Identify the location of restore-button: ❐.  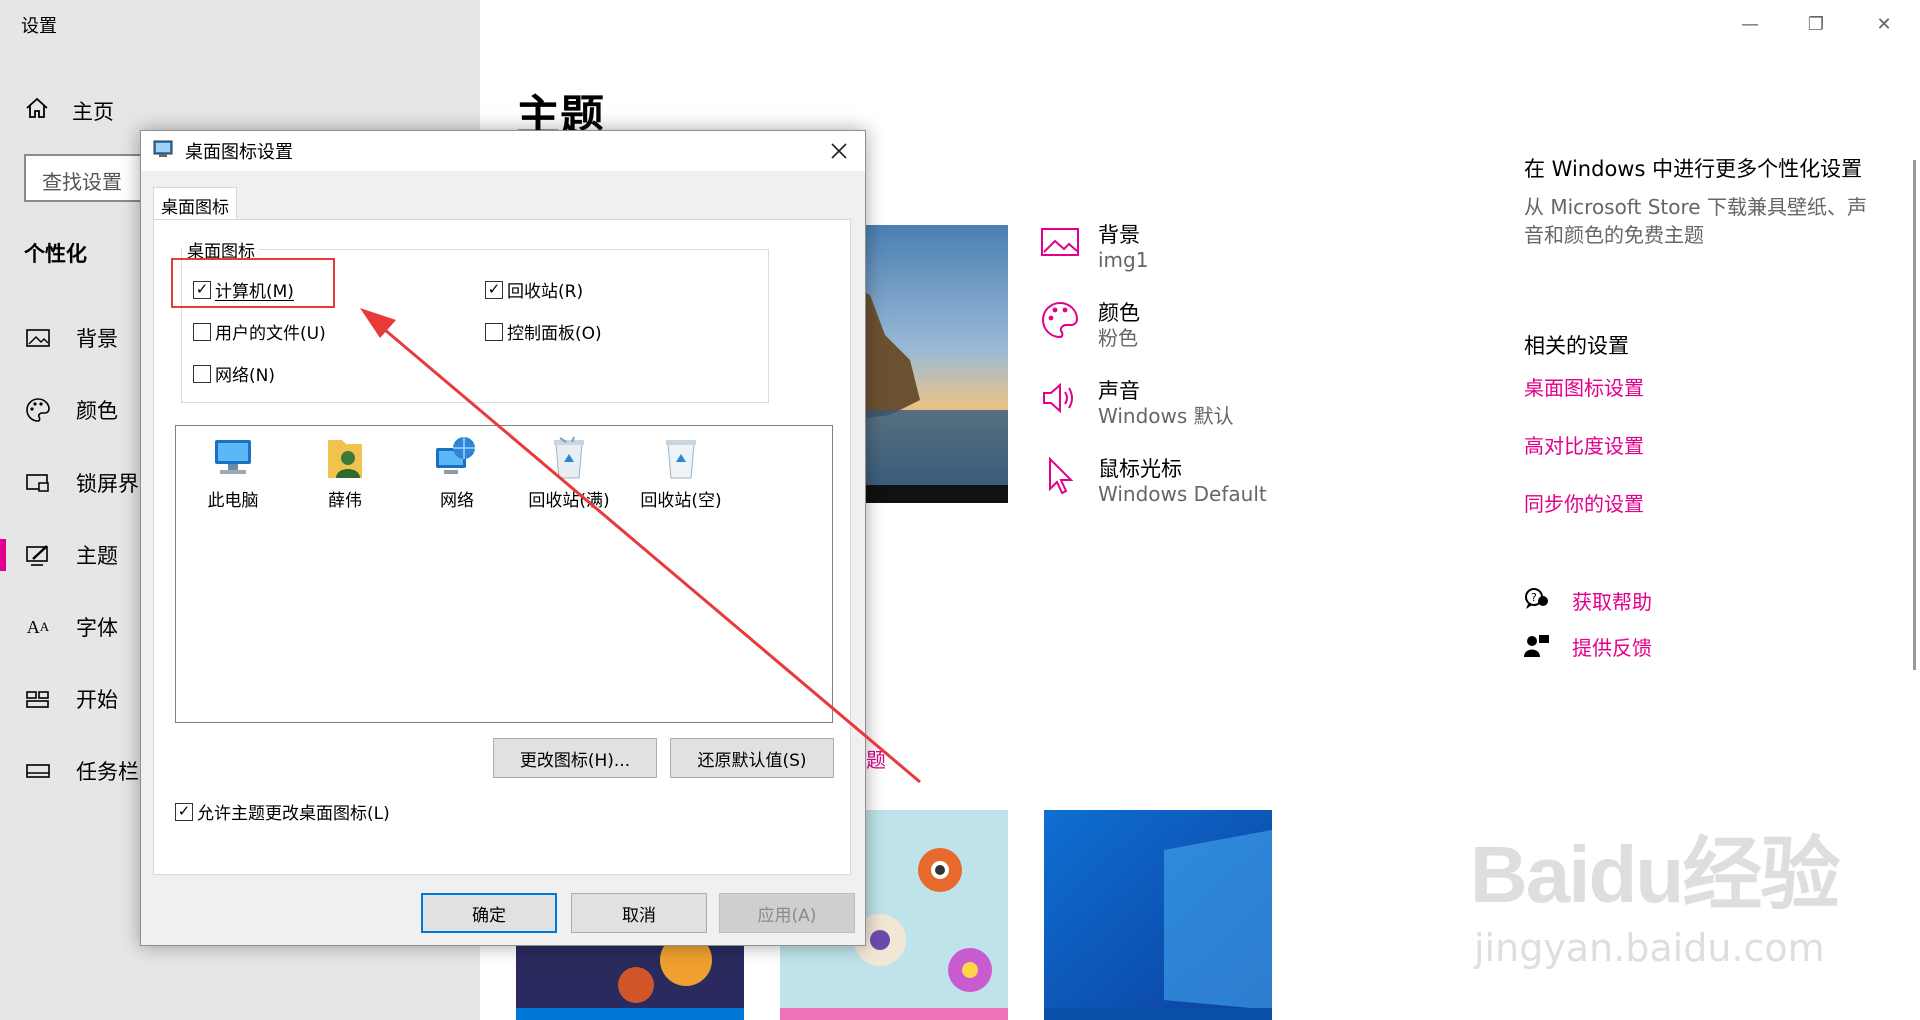
(1816, 24).